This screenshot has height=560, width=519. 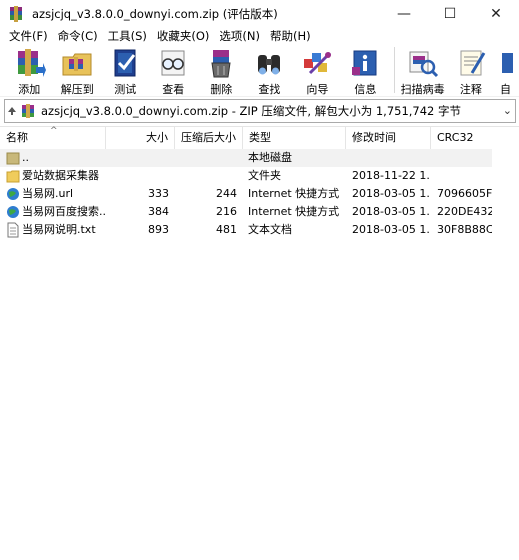 What do you see at coordinates (125, 63) in the screenshot?
I see `test-check-icon` at bounding box center [125, 63].